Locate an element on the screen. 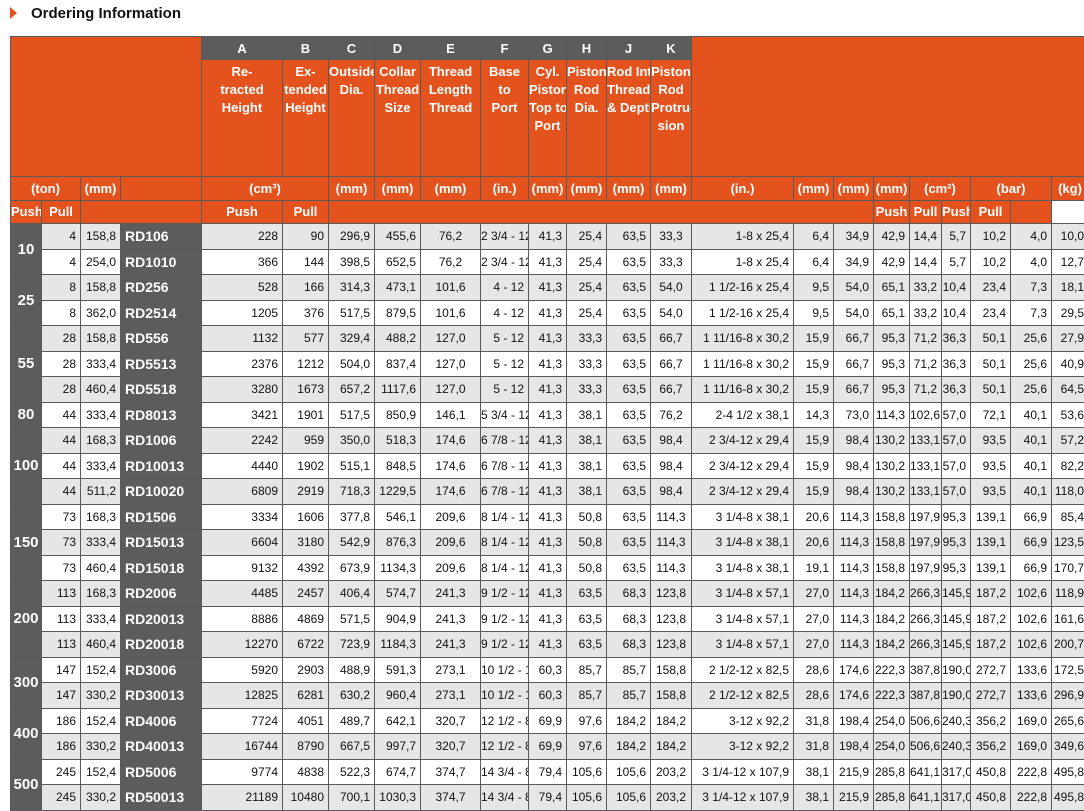 This screenshot has height=811, width=1084. data-cell: 9132 is located at coordinates (242, 568).